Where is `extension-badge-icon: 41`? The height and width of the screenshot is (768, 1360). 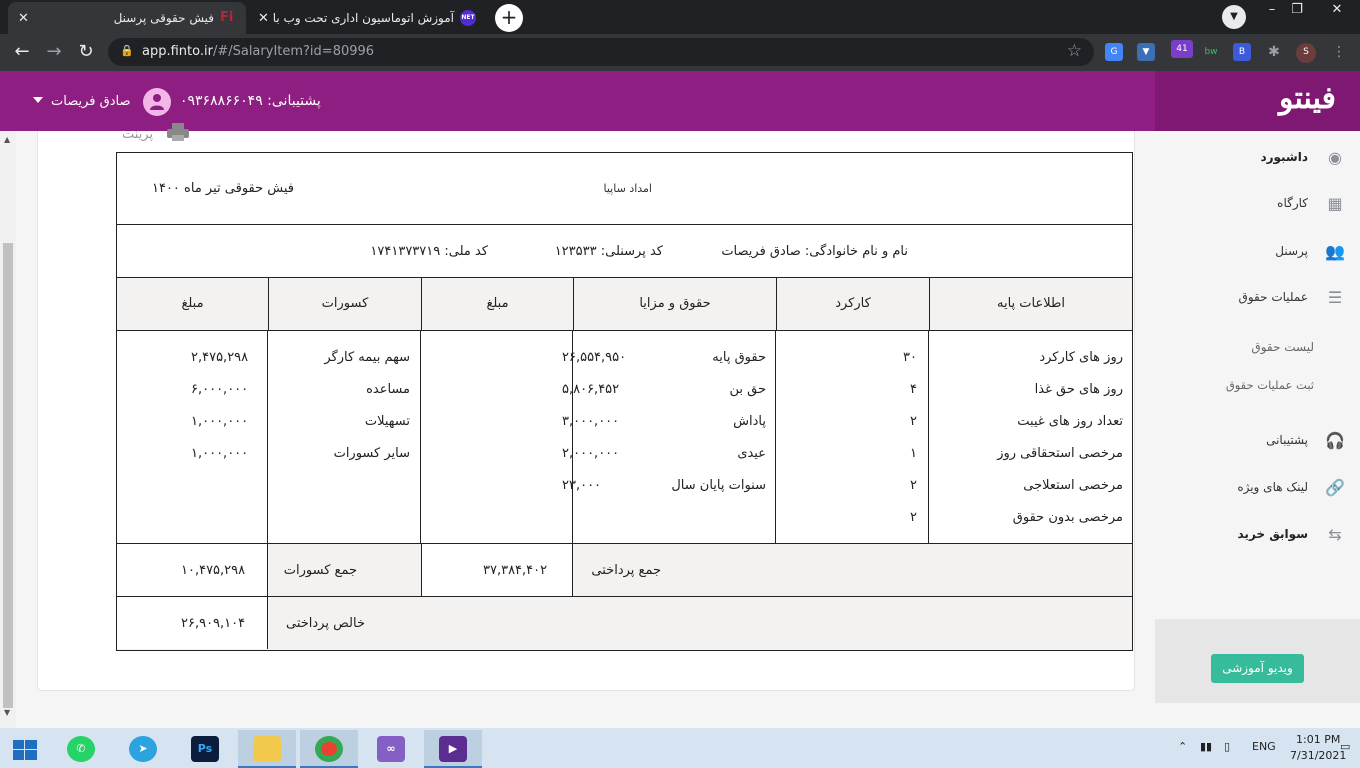
extension-badge-icon: 41 is located at coordinates (1182, 49).